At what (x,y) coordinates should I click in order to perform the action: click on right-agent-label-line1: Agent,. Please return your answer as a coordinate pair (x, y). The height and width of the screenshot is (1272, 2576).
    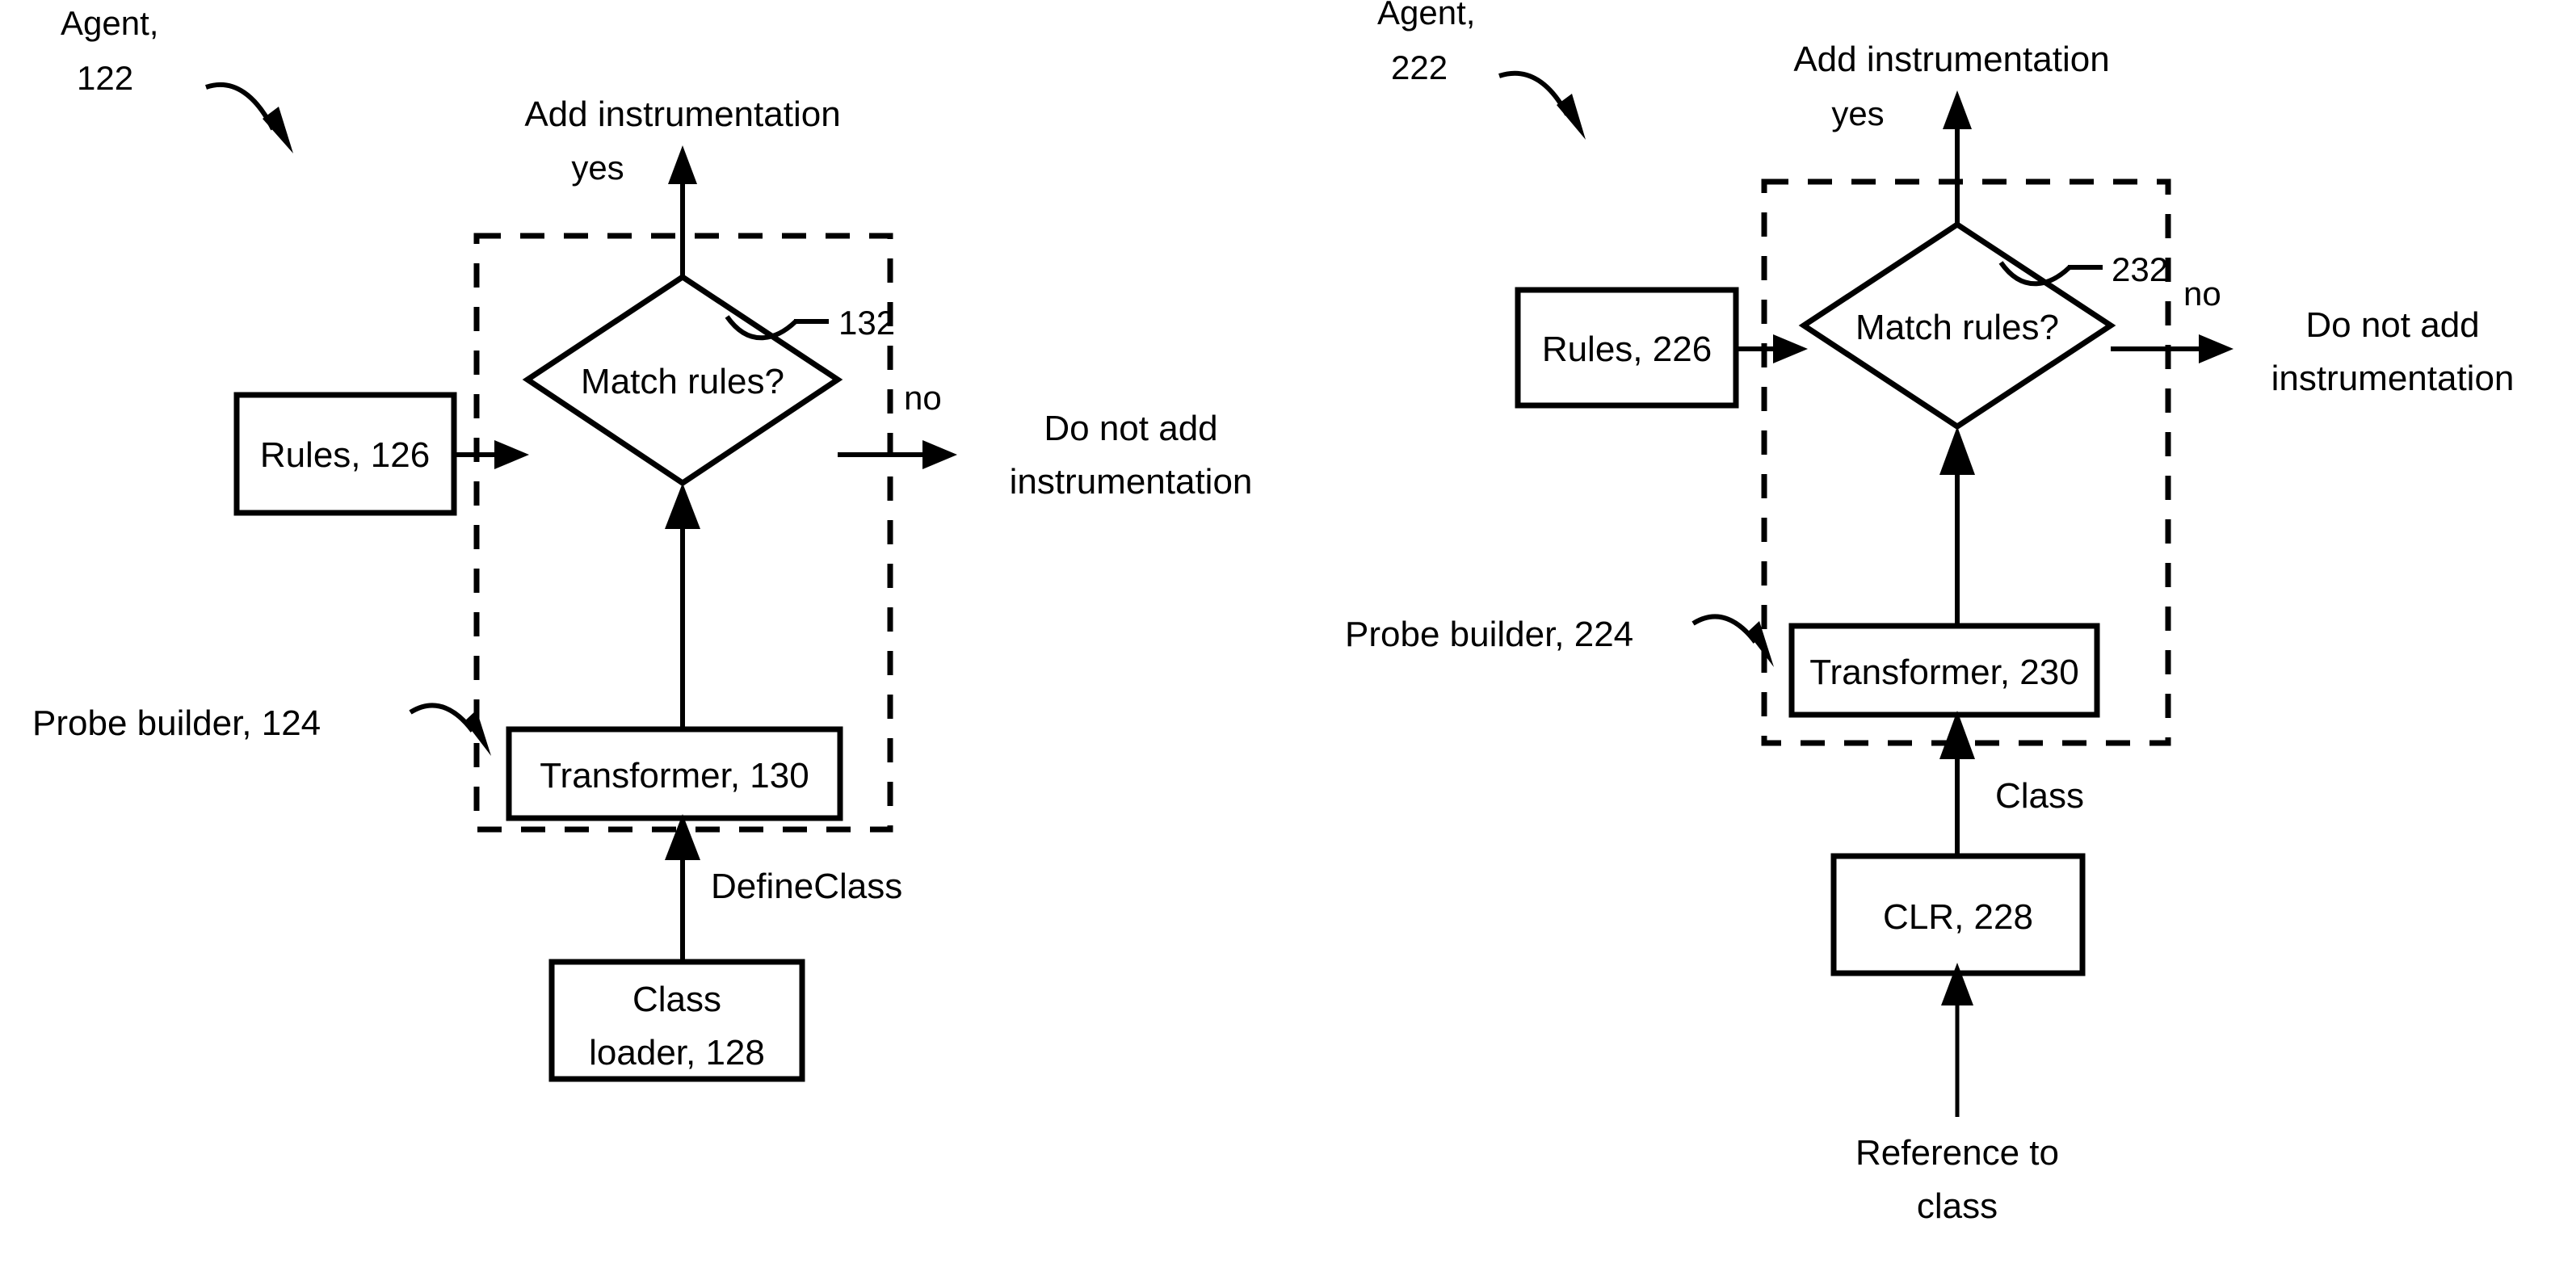
    Looking at the image, I should click on (1426, 15).